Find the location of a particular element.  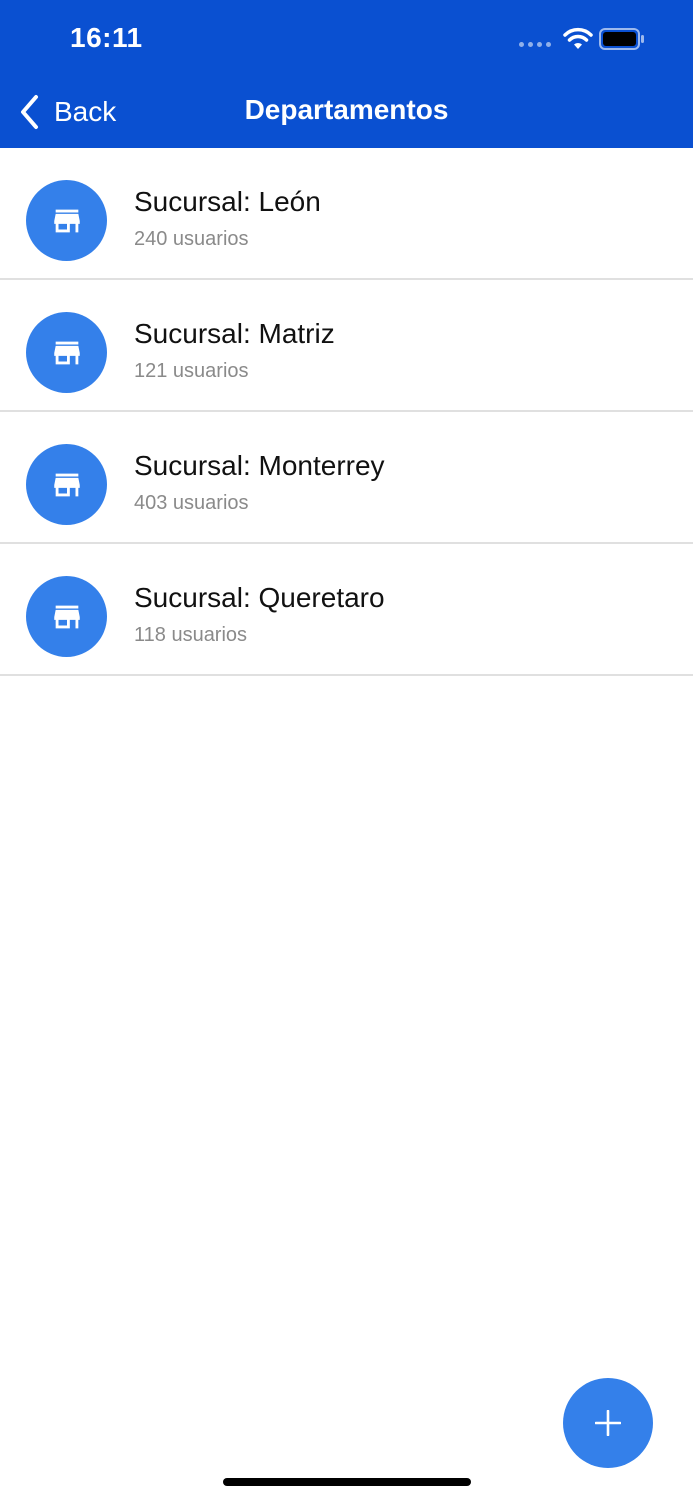

back-button: Back is located at coordinates (67, 112).